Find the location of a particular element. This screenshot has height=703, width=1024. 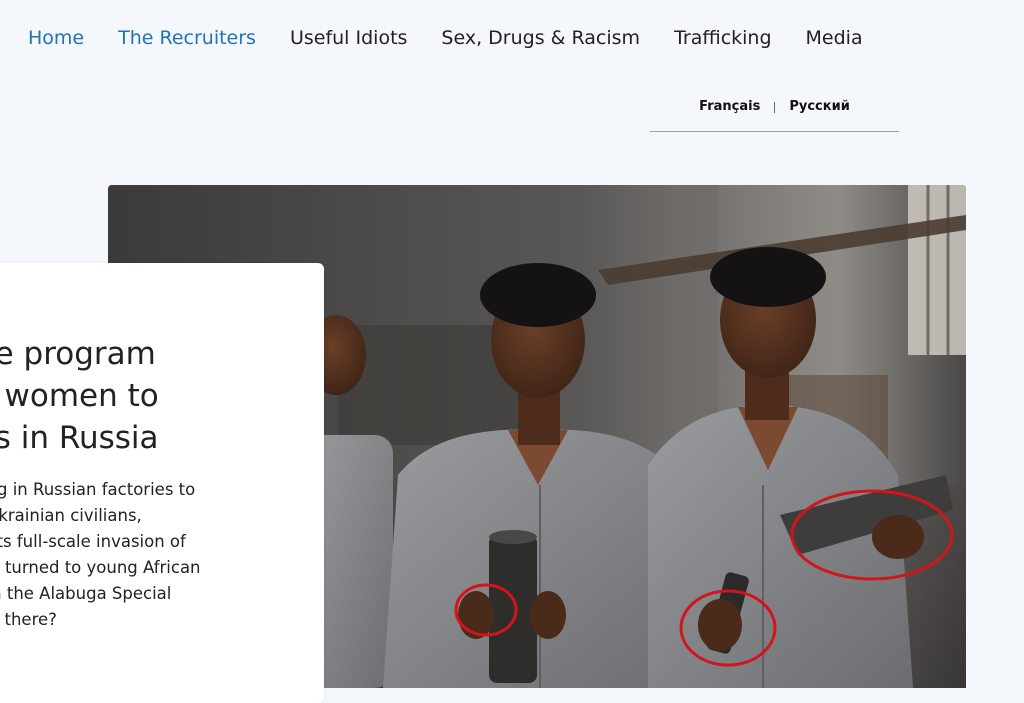

factory-window is located at coordinates (937, 270).